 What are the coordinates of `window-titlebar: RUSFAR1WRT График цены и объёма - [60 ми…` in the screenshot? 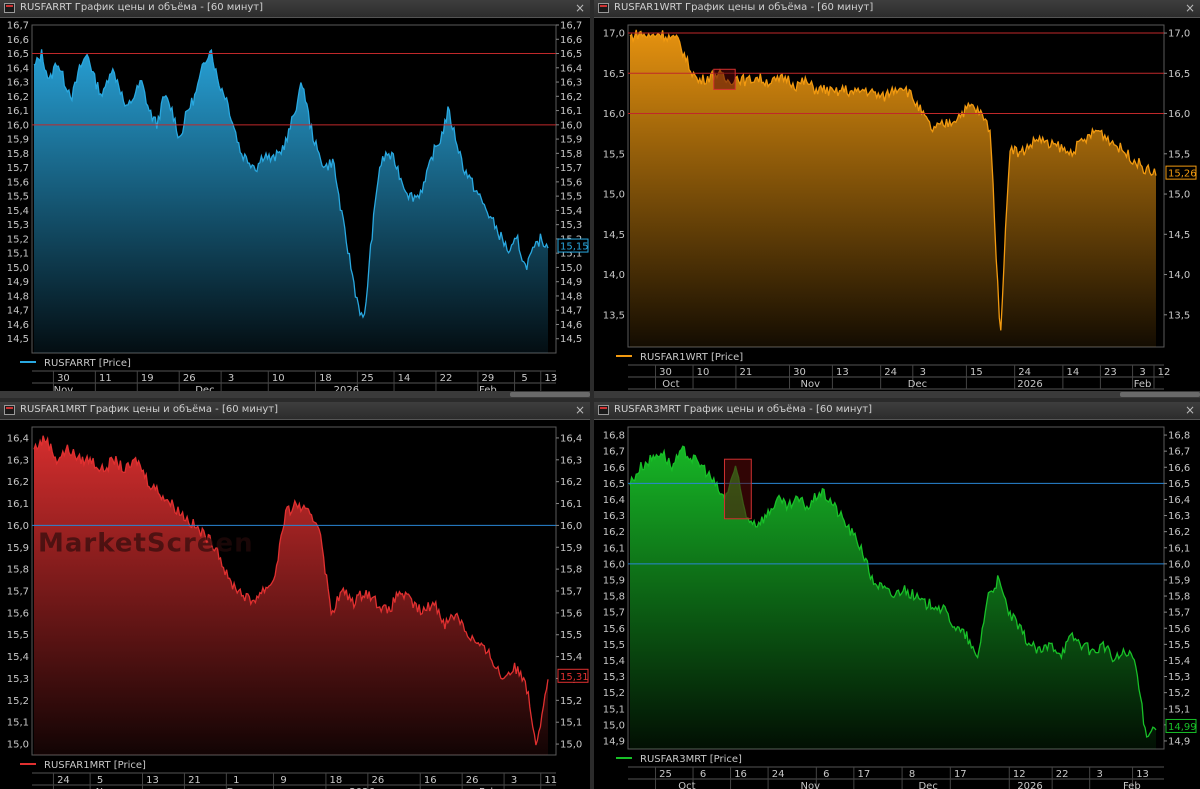 It's located at (897, 9).